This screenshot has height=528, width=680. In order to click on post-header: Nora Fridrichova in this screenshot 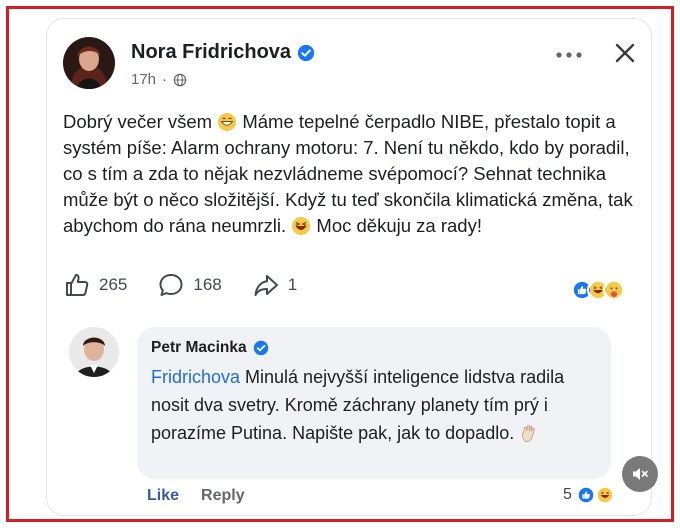, I will do `click(223, 52)`.